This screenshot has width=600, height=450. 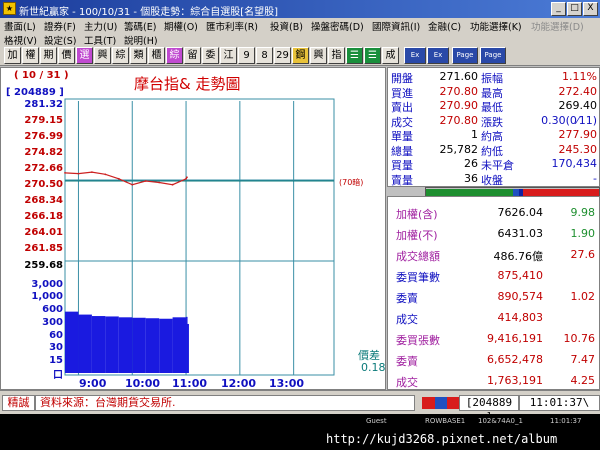 What do you see at coordinates (496, 26) in the screenshot?
I see `menu-function-select: 功能選擇(K)` at bounding box center [496, 26].